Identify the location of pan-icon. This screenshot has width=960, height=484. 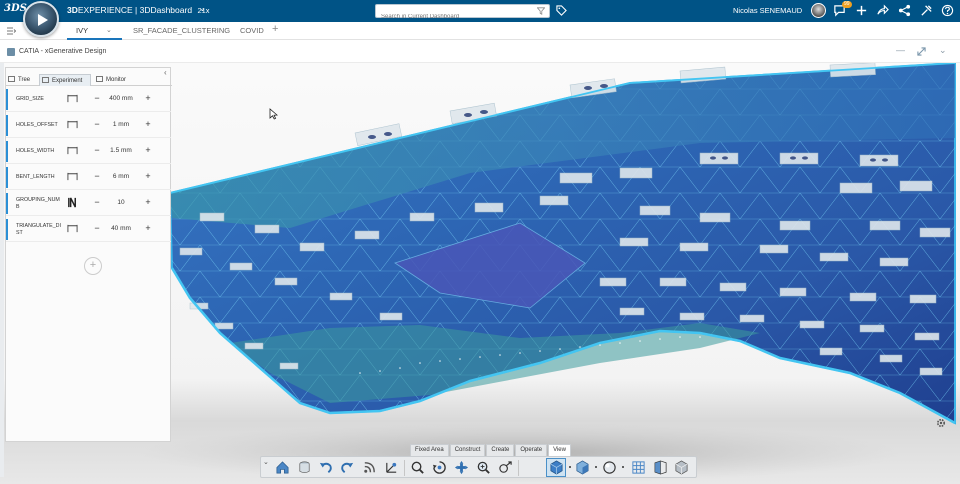
(461, 467).